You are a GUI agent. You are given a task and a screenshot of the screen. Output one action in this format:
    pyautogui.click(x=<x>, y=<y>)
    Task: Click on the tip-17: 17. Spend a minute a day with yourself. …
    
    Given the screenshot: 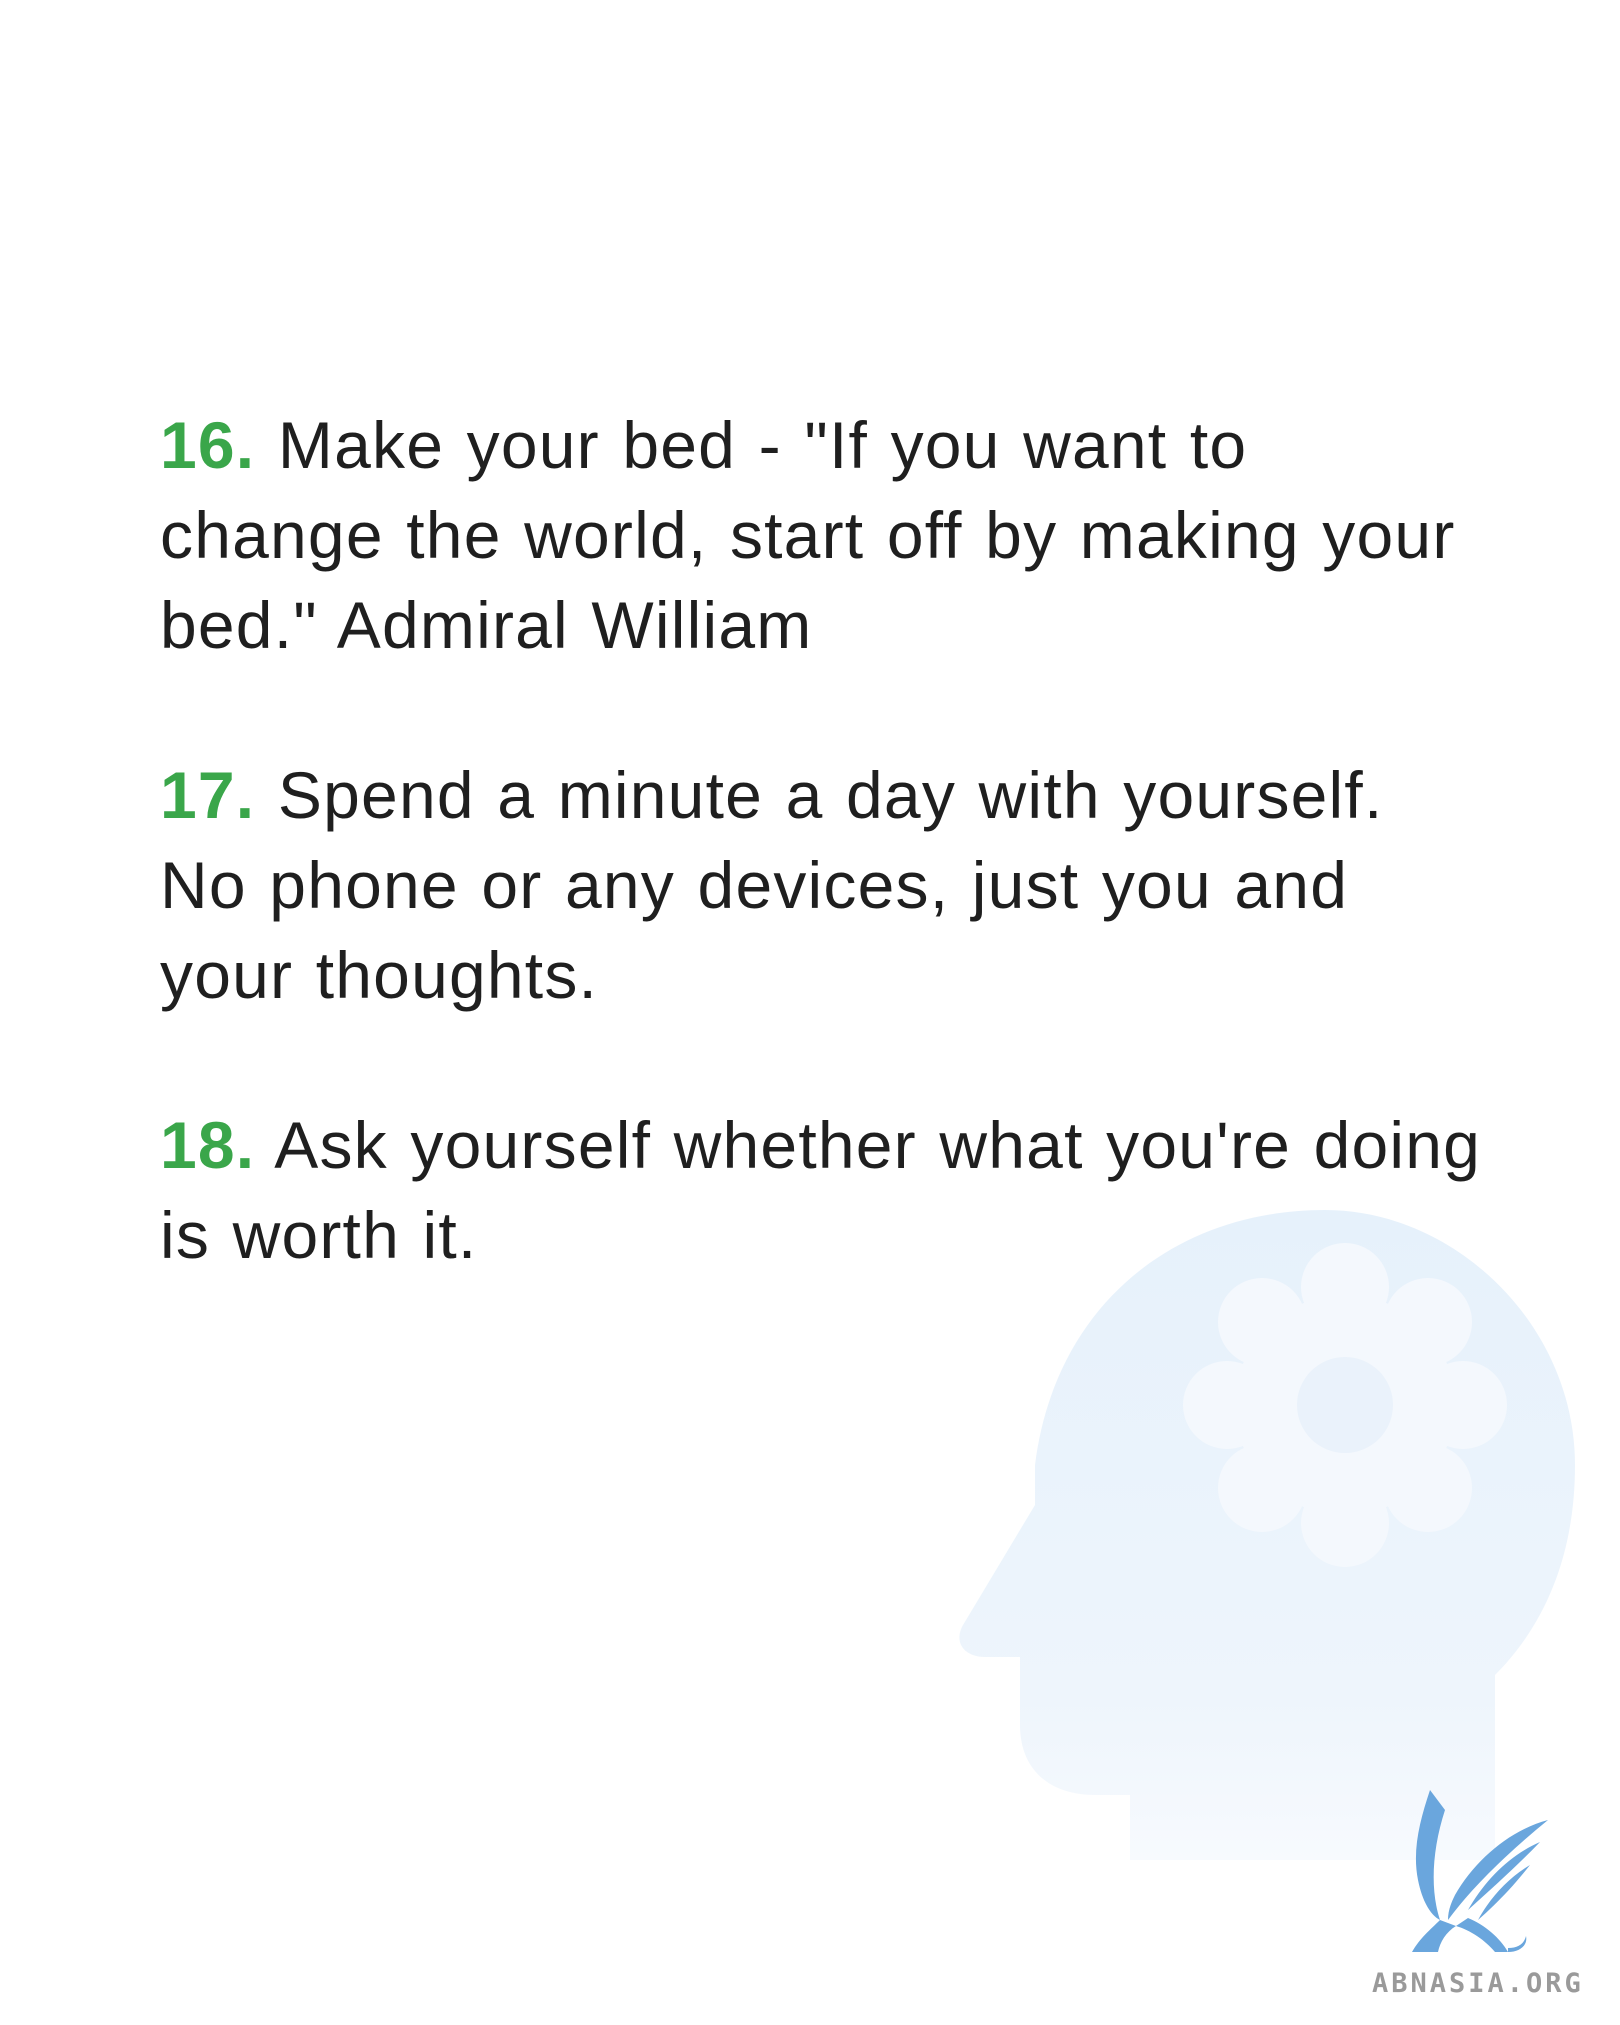 What is the action you would take?
    pyautogui.click(x=825, y=885)
    